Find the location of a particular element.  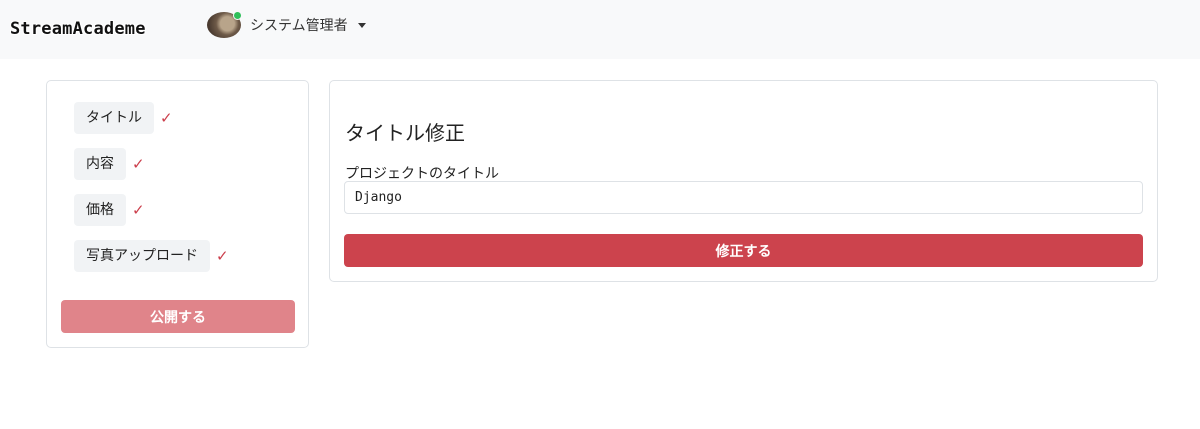

user-menu-toggle: システム管理者 is located at coordinates (286, 24).